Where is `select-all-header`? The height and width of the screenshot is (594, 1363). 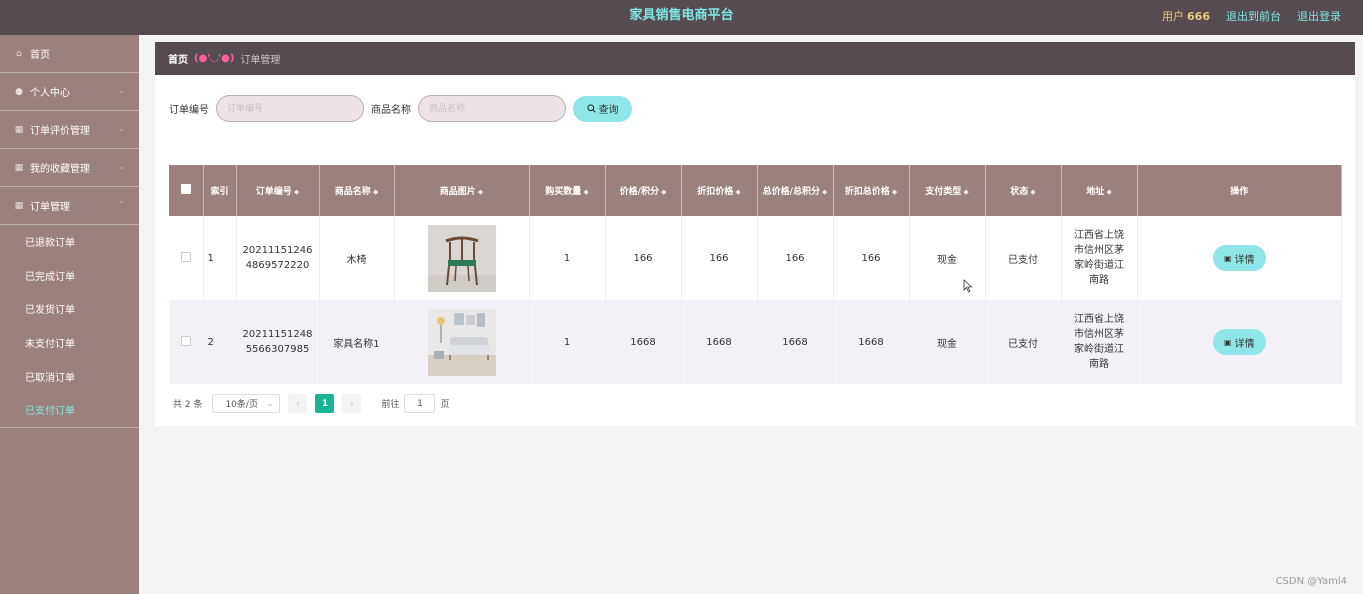 select-all-header is located at coordinates (186, 190).